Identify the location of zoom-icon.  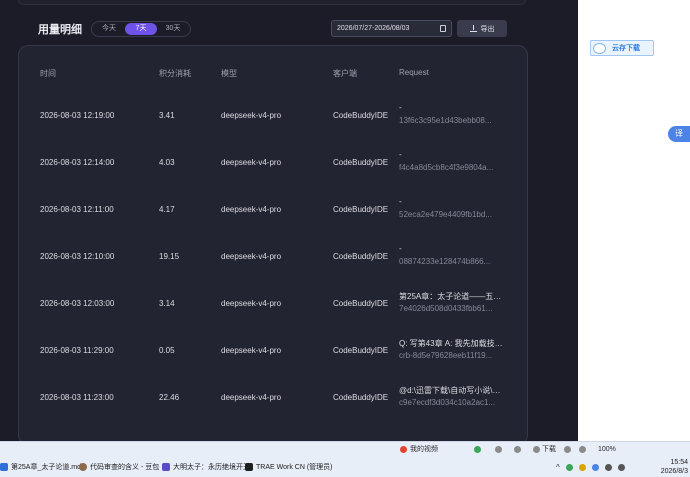
(582, 449).